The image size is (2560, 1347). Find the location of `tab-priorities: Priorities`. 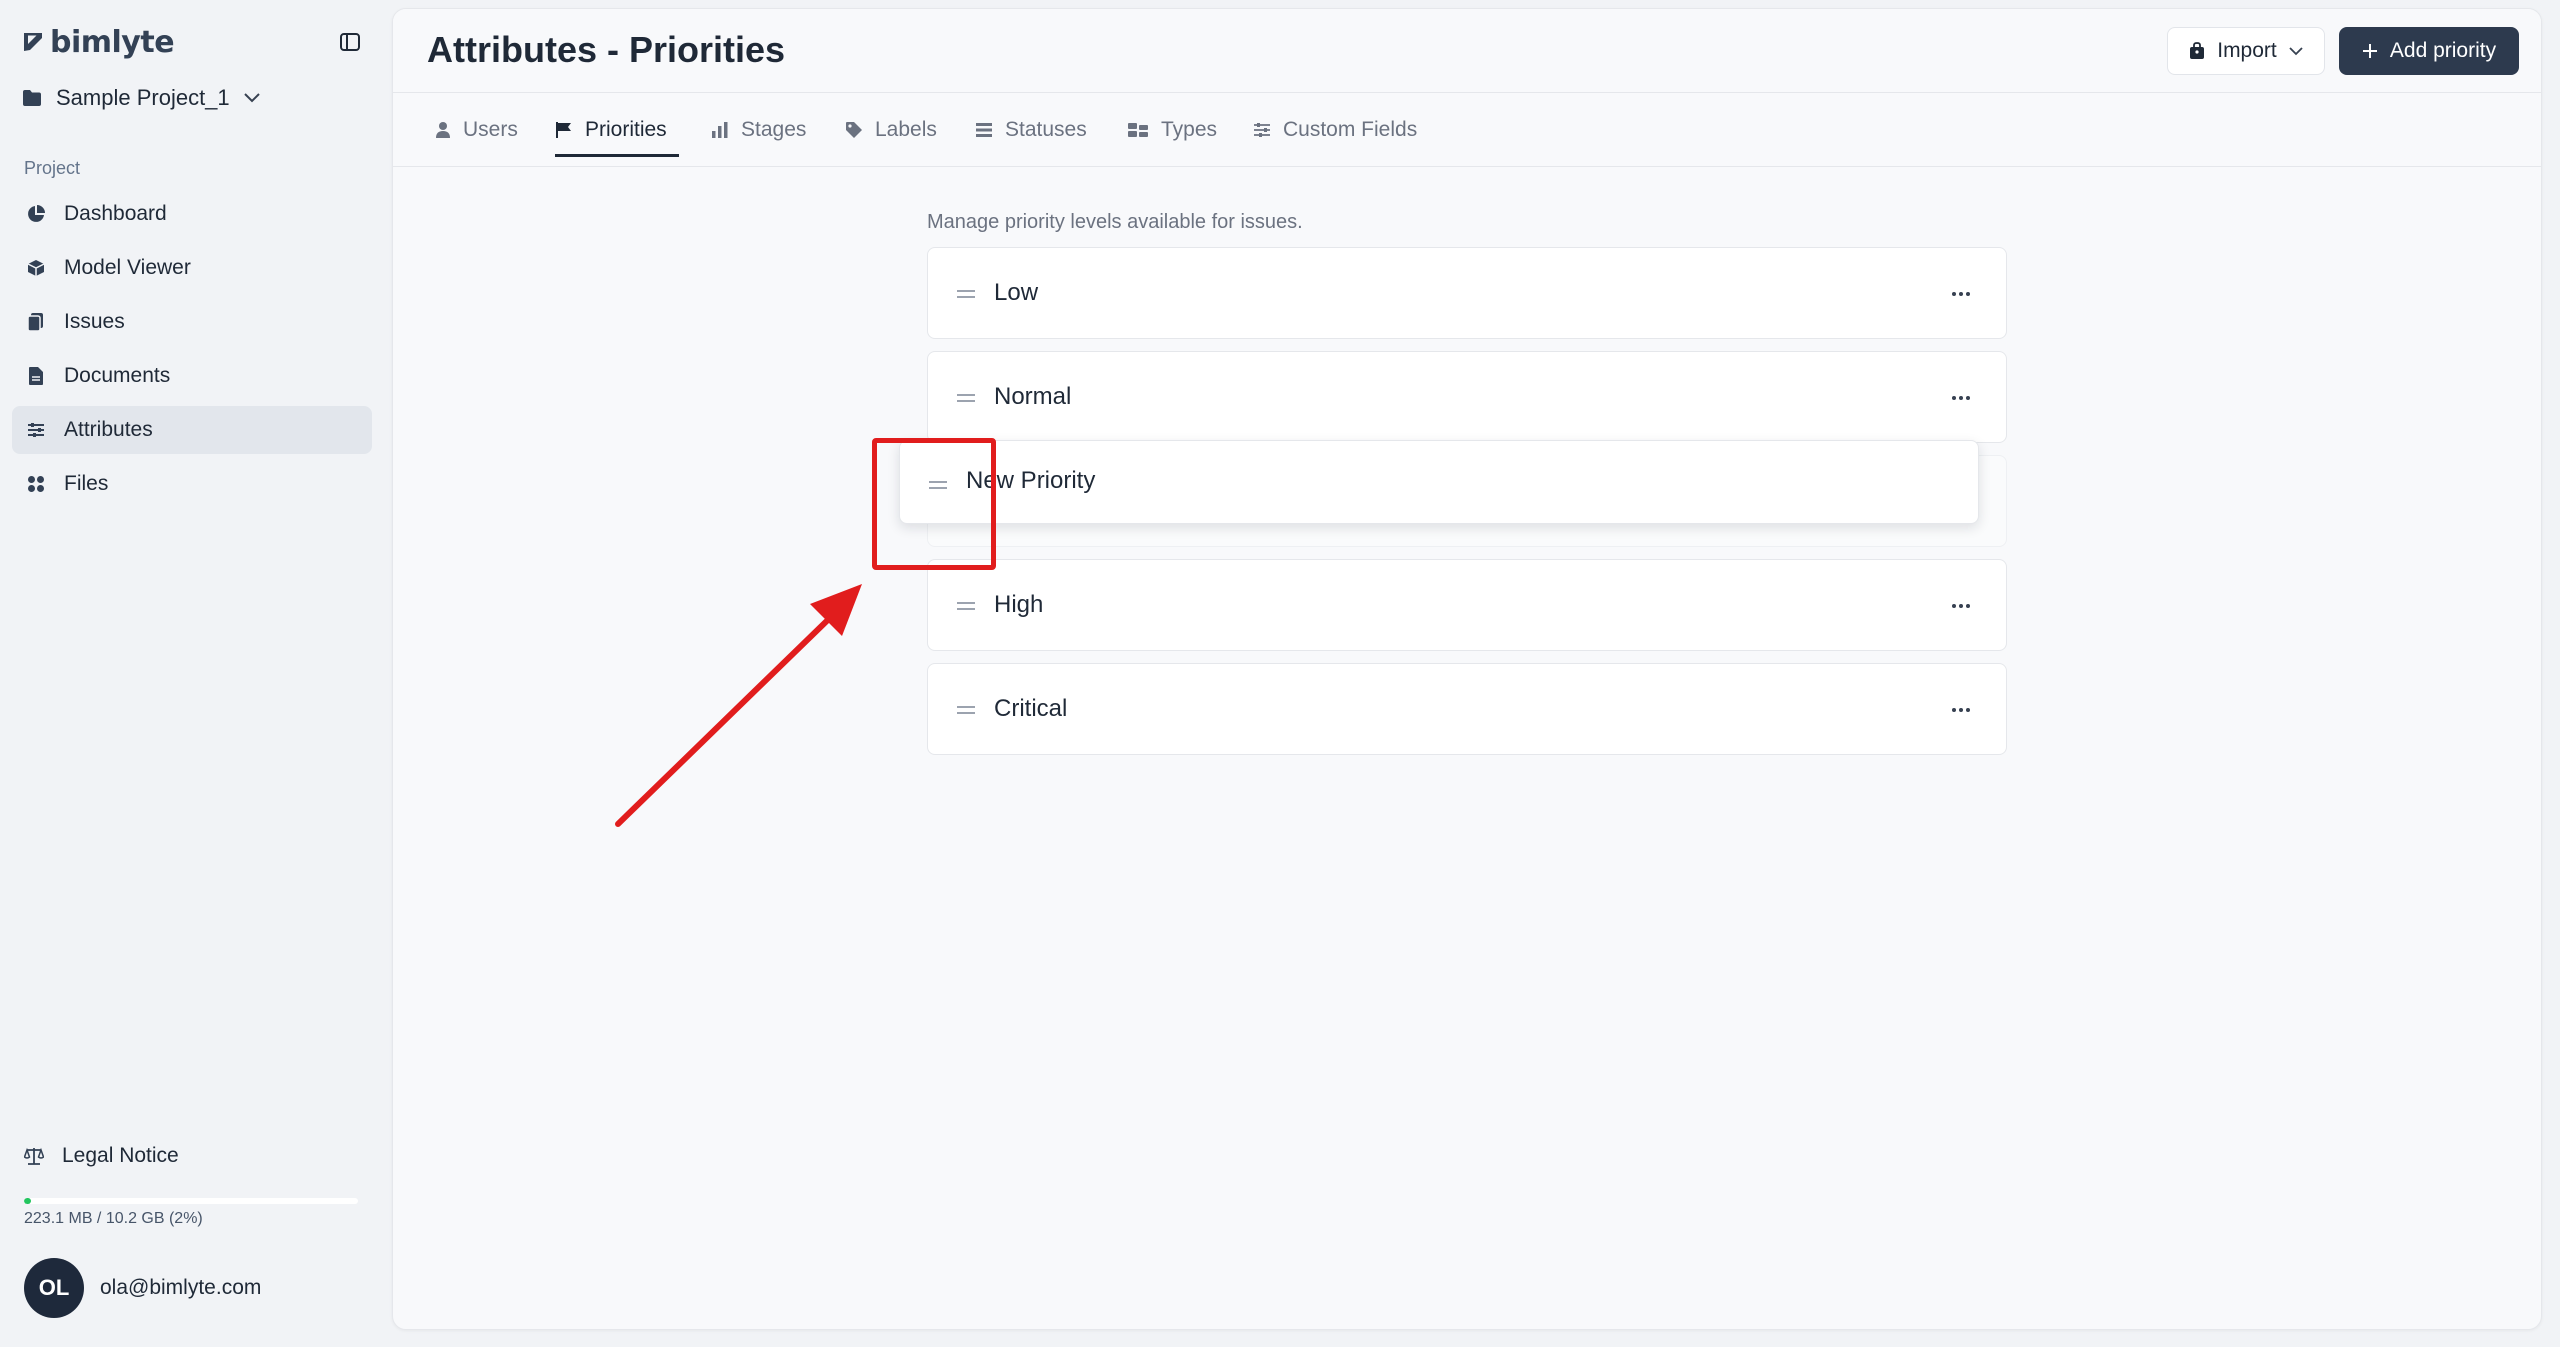

tab-priorities: Priorities is located at coordinates (617, 130).